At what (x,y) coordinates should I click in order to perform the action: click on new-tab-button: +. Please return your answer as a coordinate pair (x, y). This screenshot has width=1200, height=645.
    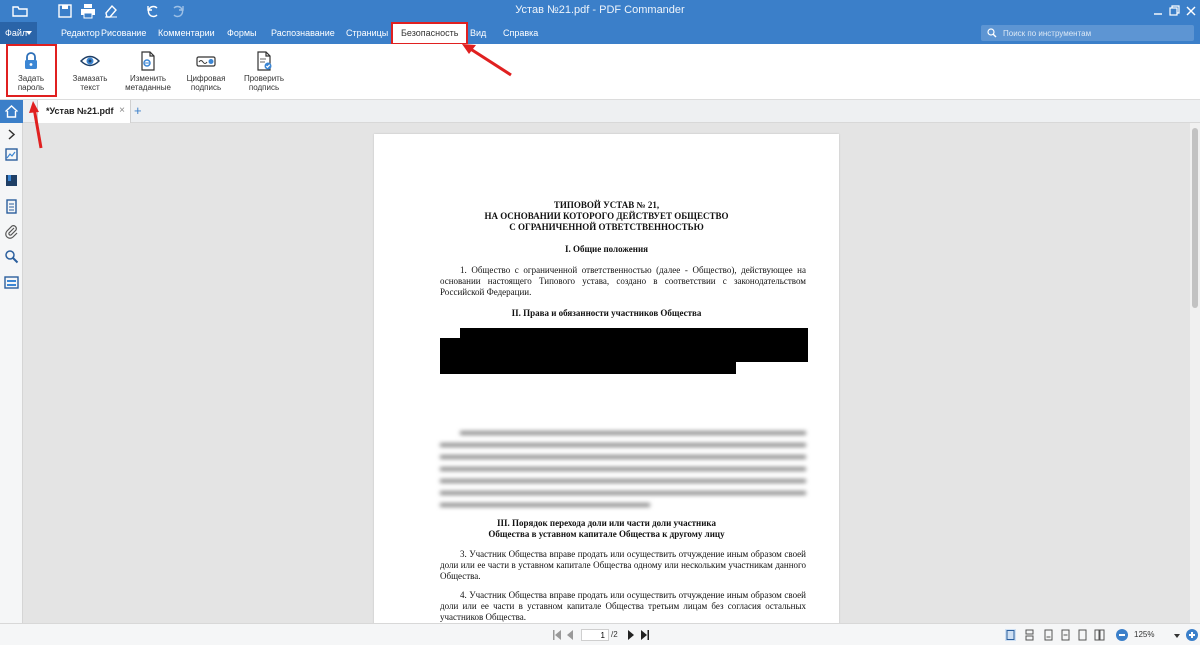
    Looking at the image, I should click on (140, 111).